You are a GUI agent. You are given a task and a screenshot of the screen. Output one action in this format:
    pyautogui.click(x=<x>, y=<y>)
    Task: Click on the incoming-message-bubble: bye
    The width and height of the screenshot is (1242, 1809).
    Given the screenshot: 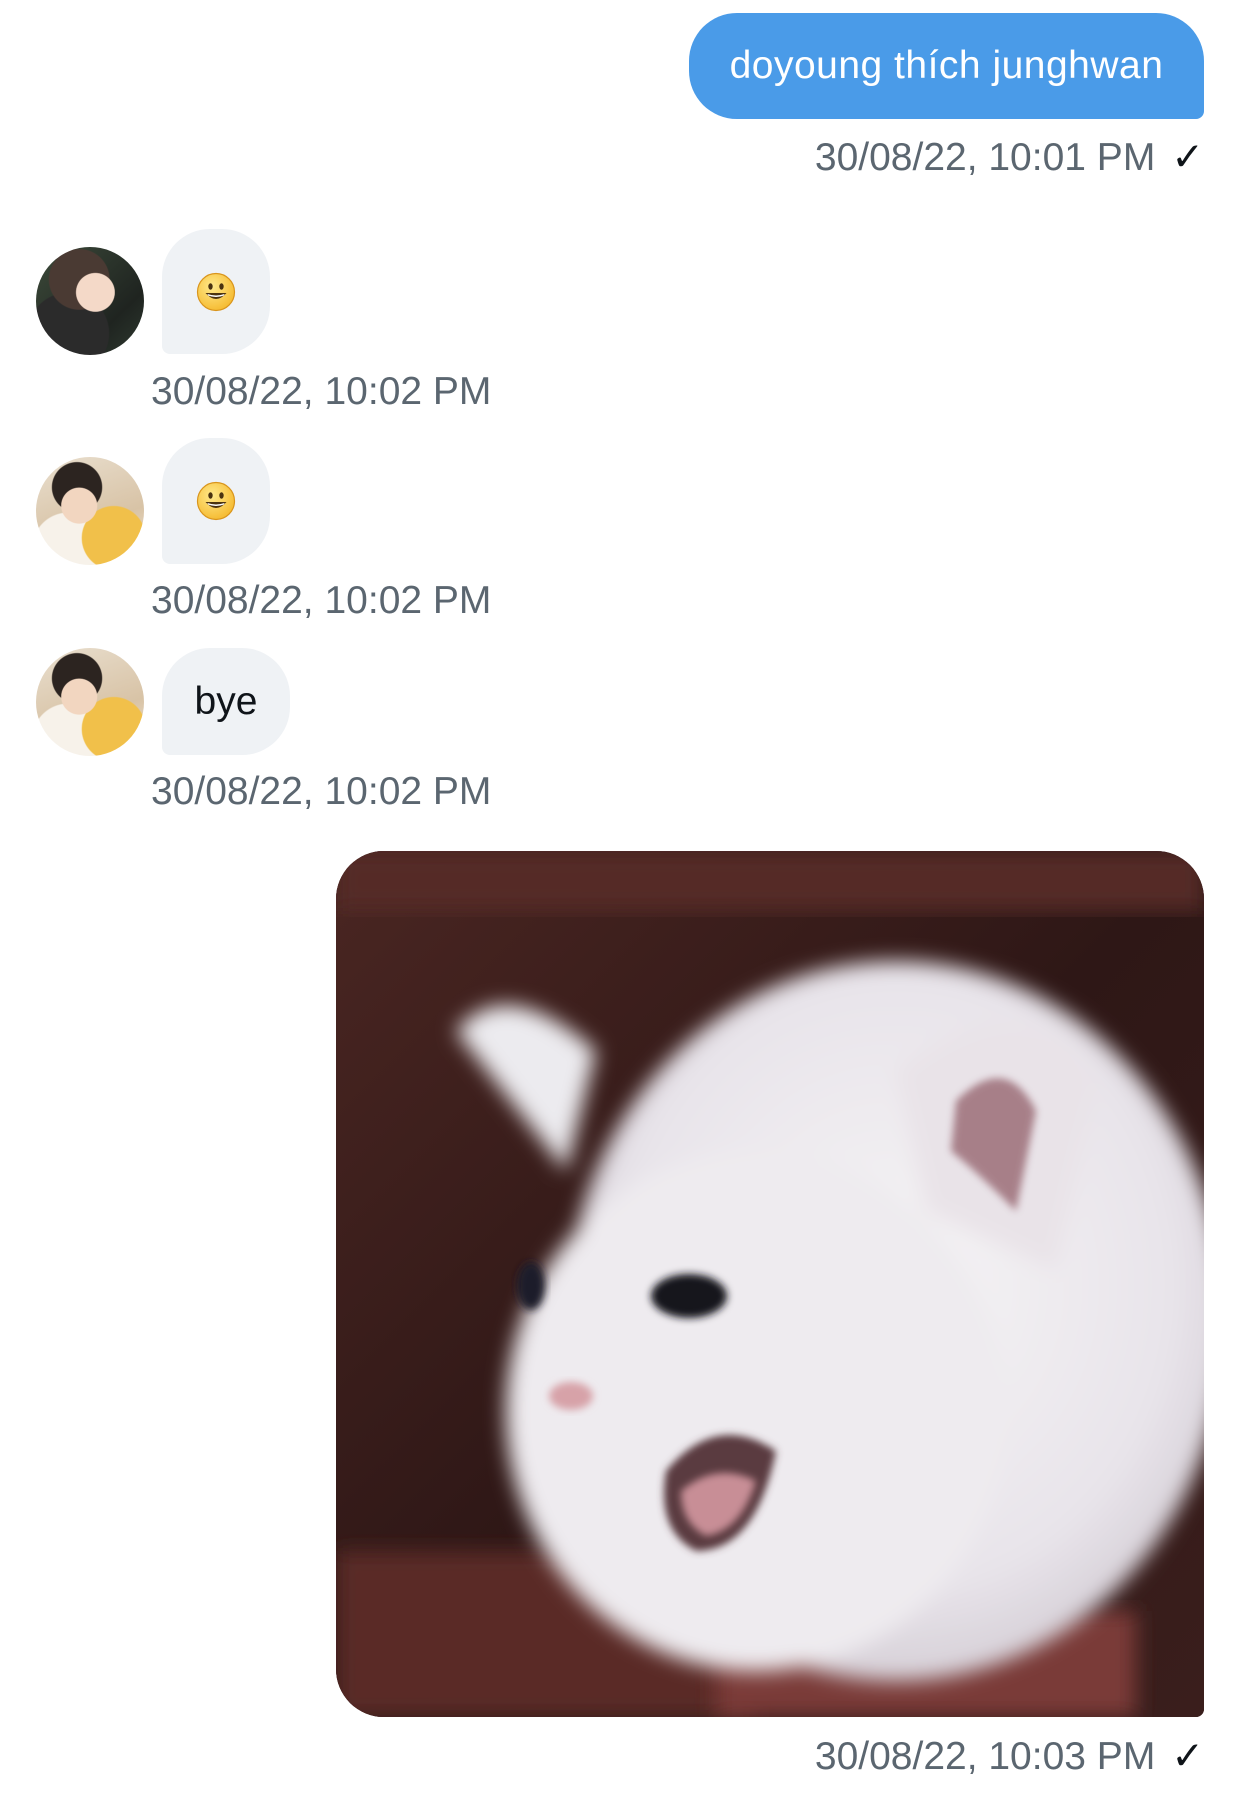 What is the action you would take?
    pyautogui.click(x=226, y=701)
    